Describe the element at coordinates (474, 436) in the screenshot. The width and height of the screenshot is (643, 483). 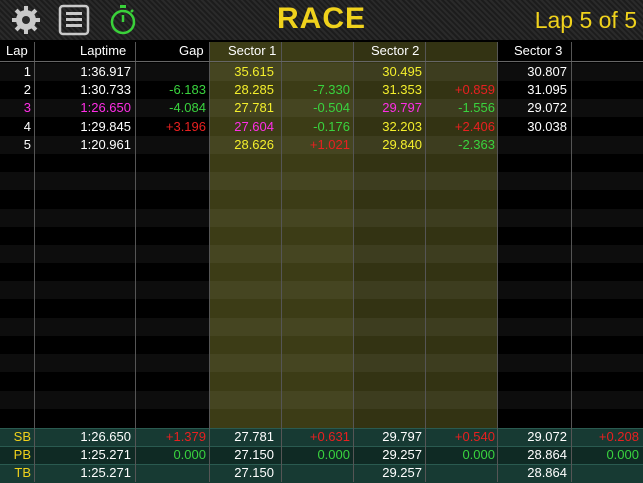
I see `summary-sector2-delta: +0.540` at that location.